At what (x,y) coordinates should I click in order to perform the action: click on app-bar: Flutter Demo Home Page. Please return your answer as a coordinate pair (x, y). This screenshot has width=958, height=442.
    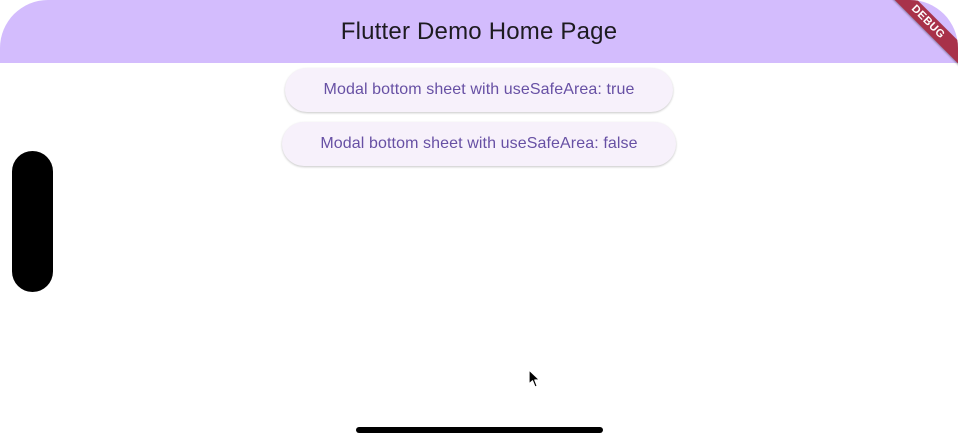
    Looking at the image, I should click on (479, 31).